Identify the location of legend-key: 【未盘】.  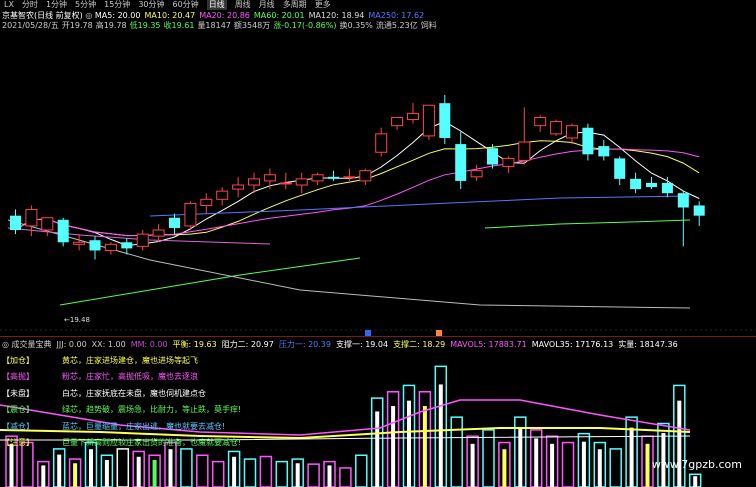
(18, 393).